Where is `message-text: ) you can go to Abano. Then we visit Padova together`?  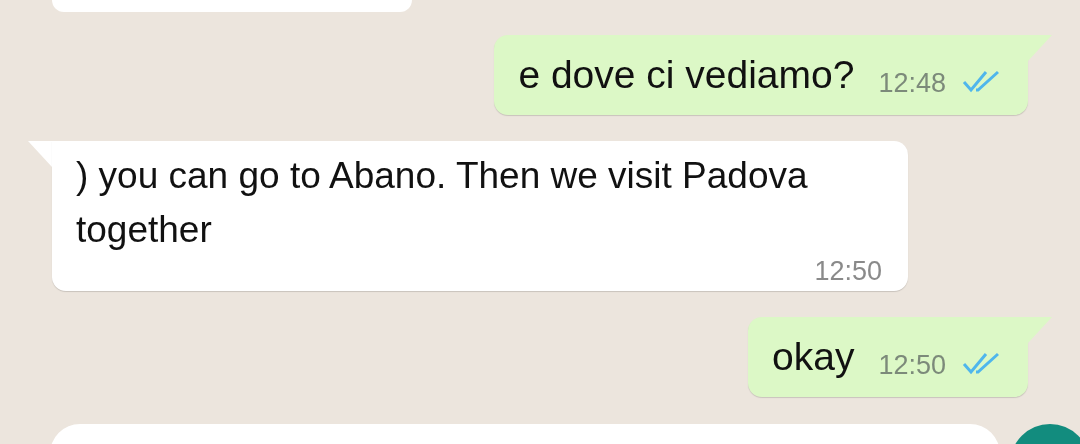 message-text: ) you can go to Abano. Then we visit Padova together is located at coordinates (442, 203).